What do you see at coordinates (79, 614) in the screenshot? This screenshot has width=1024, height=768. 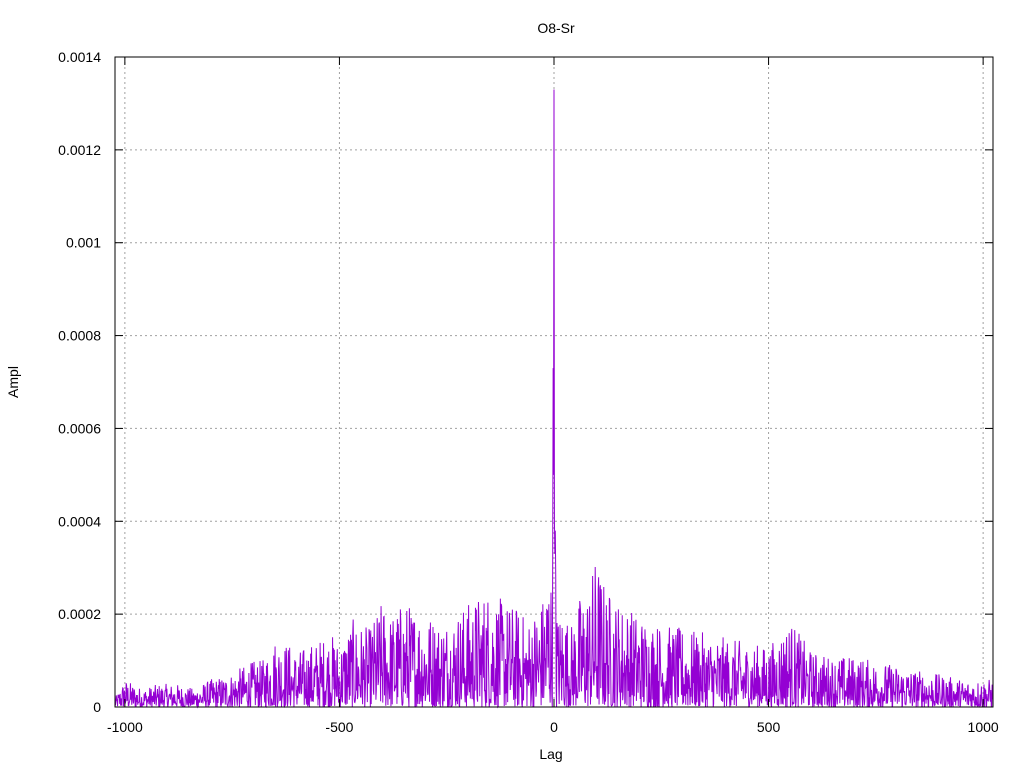 I see `y-tick-label: 0.0002` at bounding box center [79, 614].